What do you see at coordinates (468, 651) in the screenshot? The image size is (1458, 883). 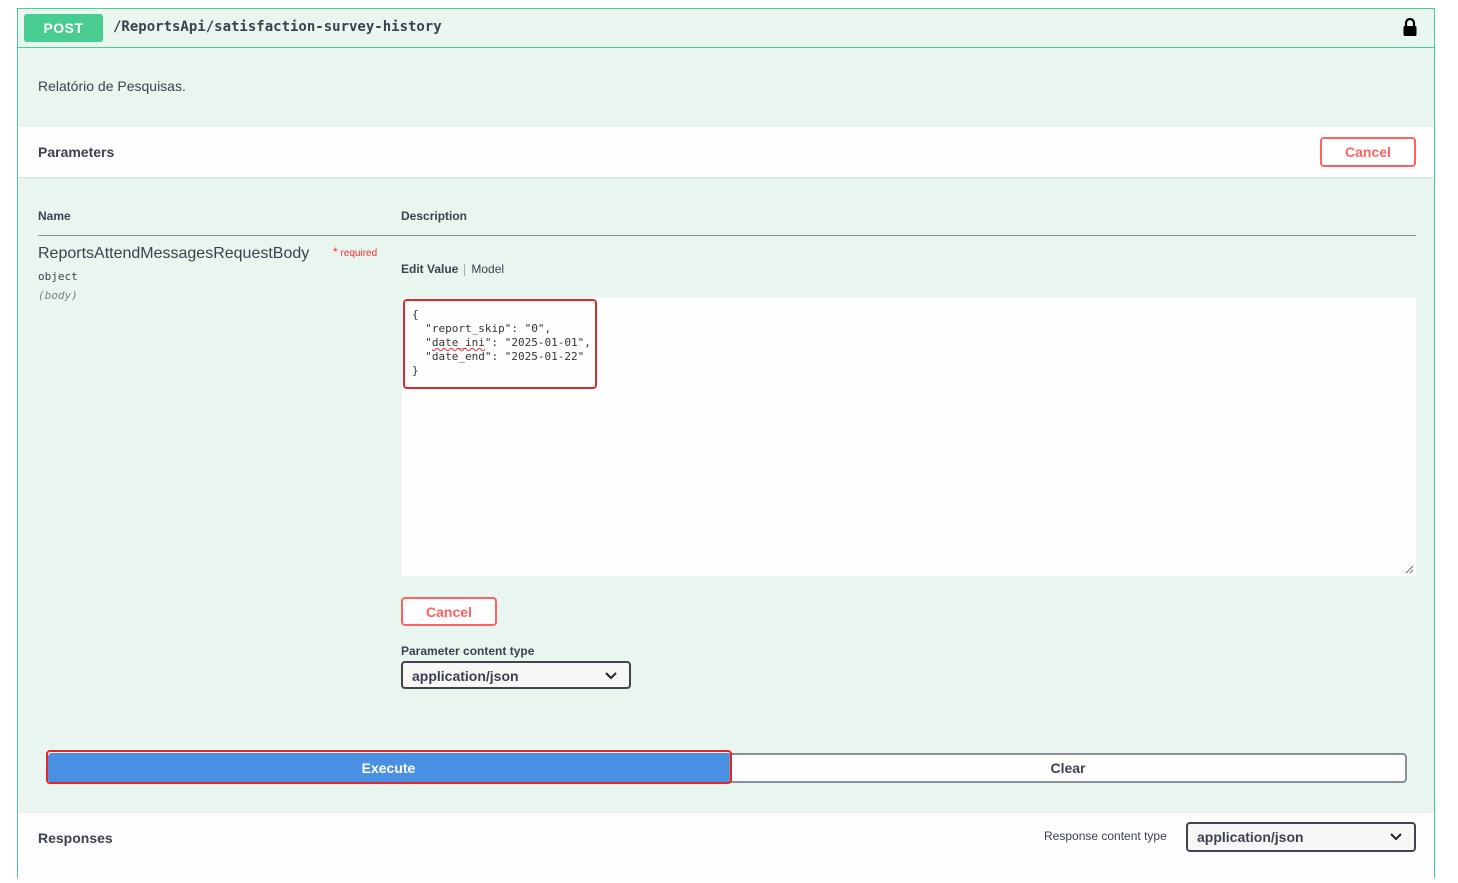 I see `parameter-content-type-label: Parameter content type` at bounding box center [468, 651].